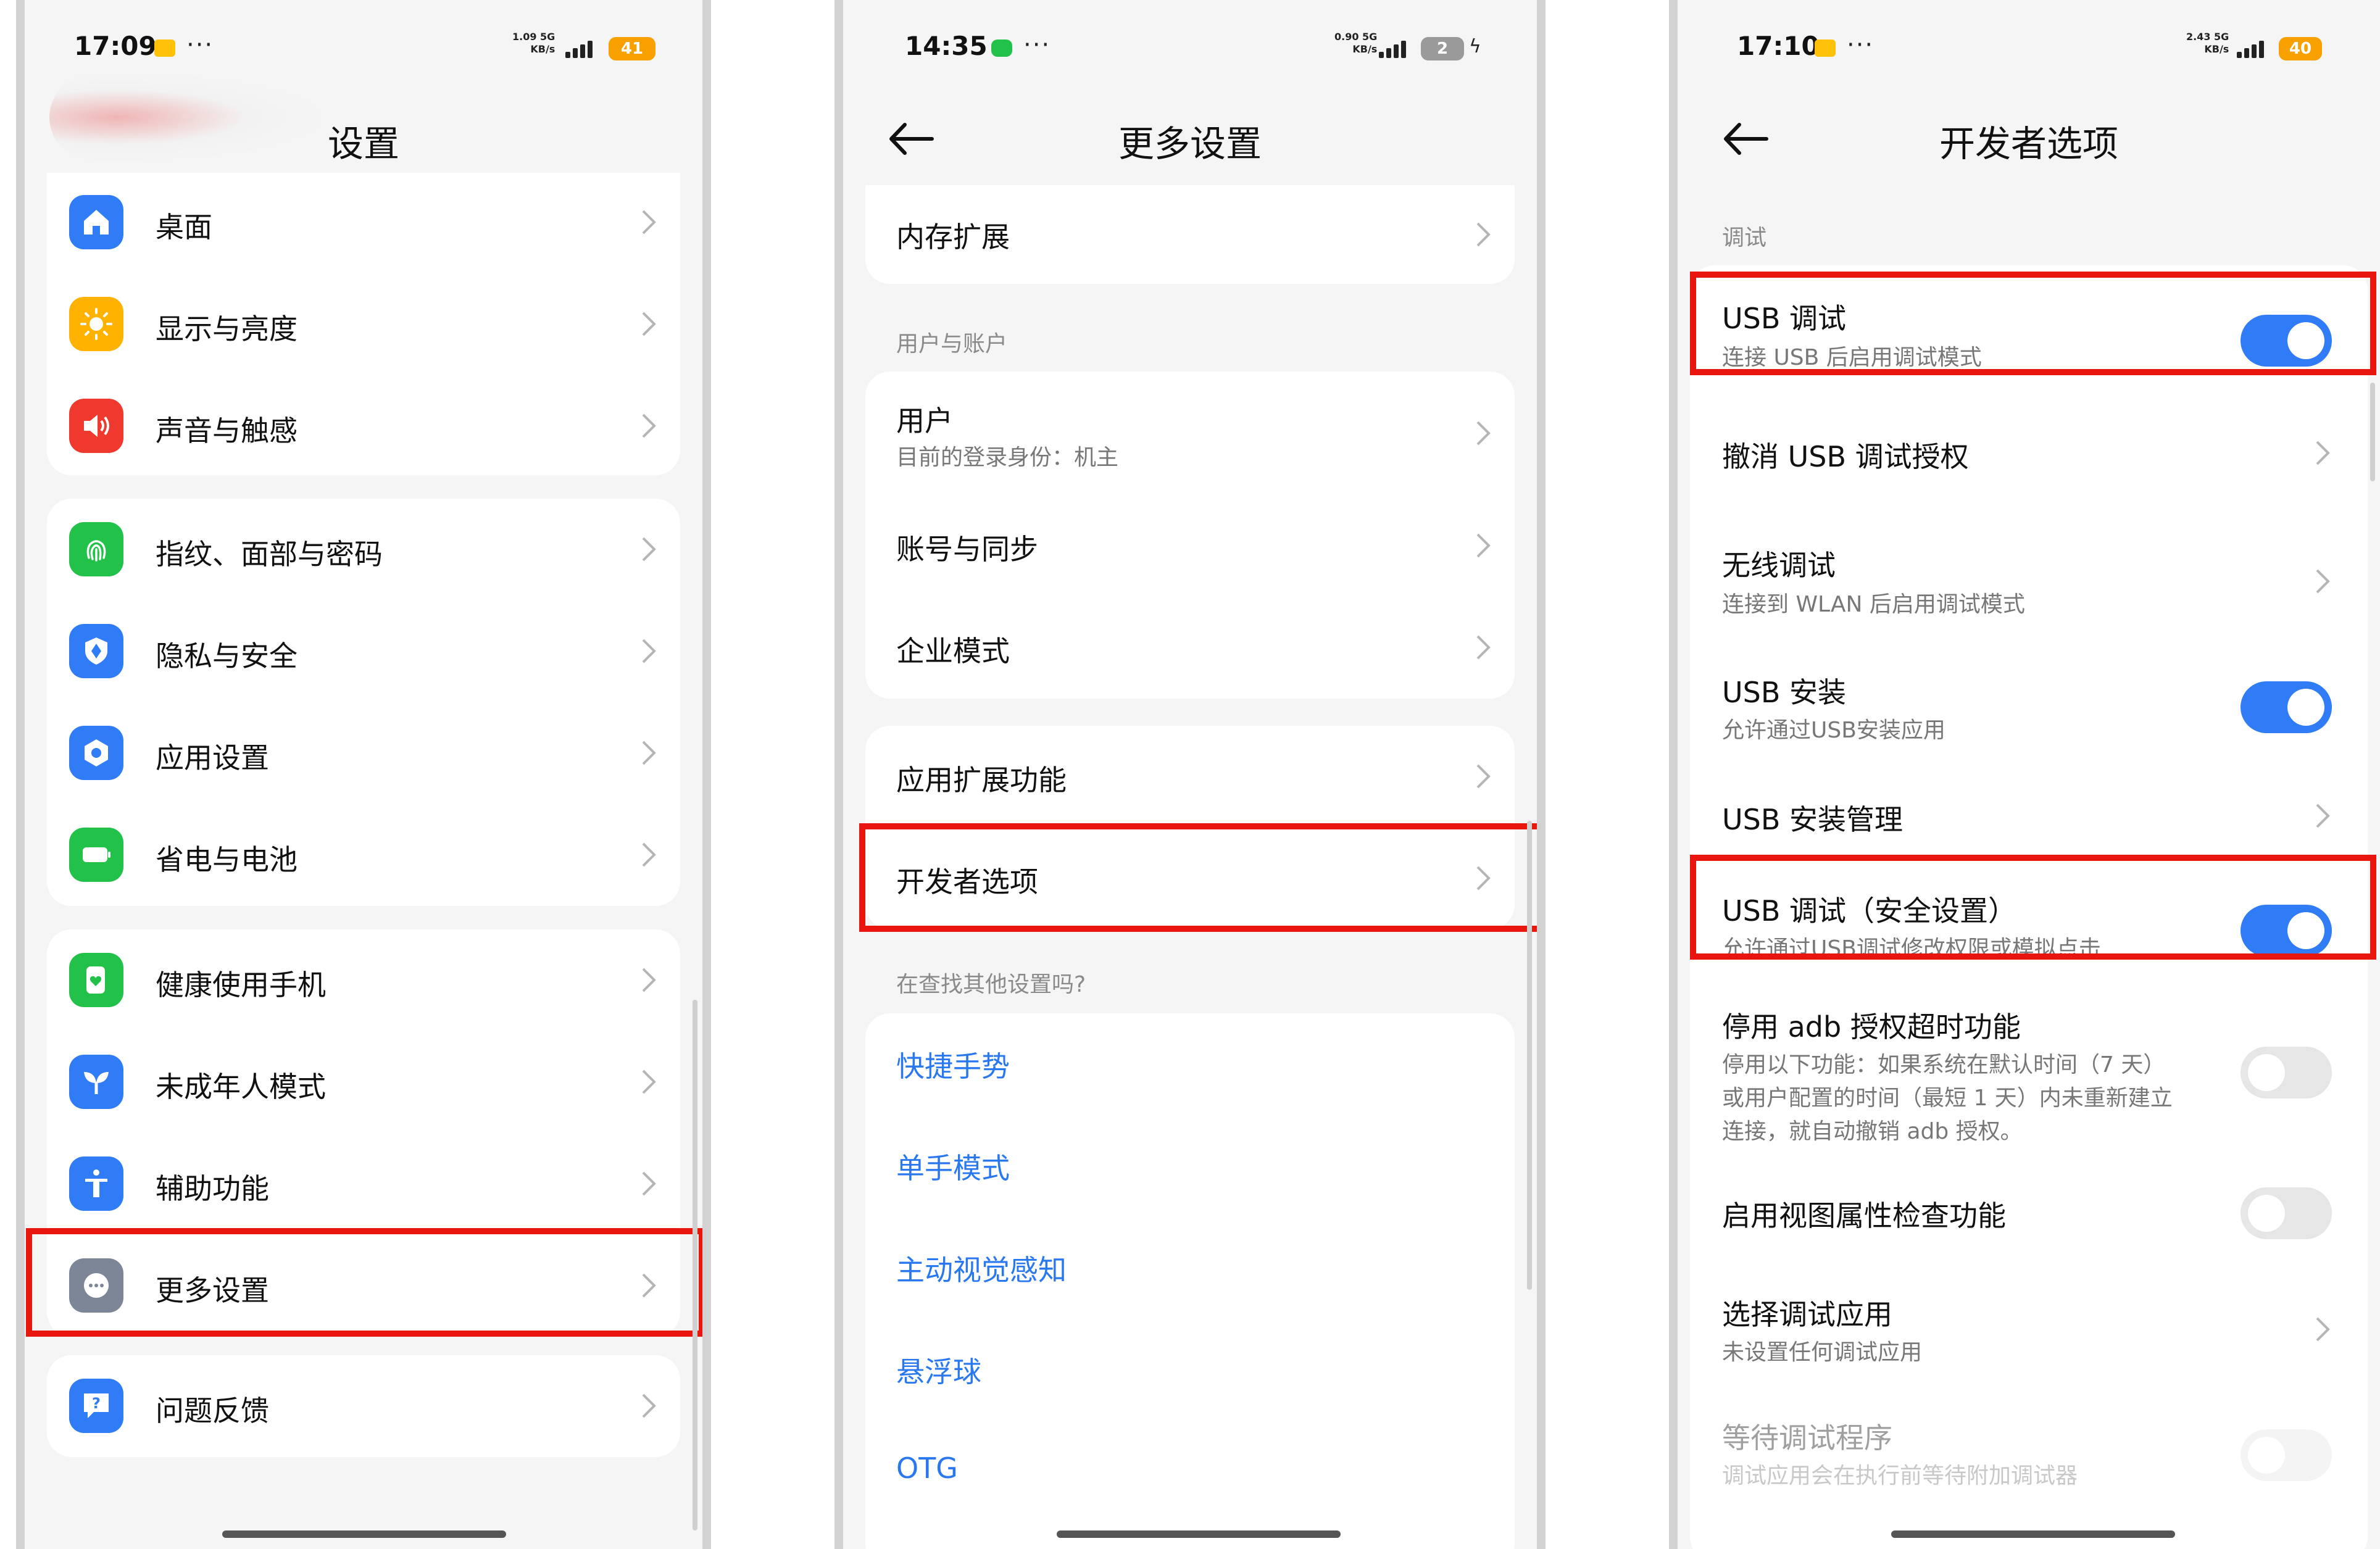  What do you see at coordinates (2033, 908) in the screenshot?
I see `highlight-usb-debugging-secure` at bounding box center [2033, 908].